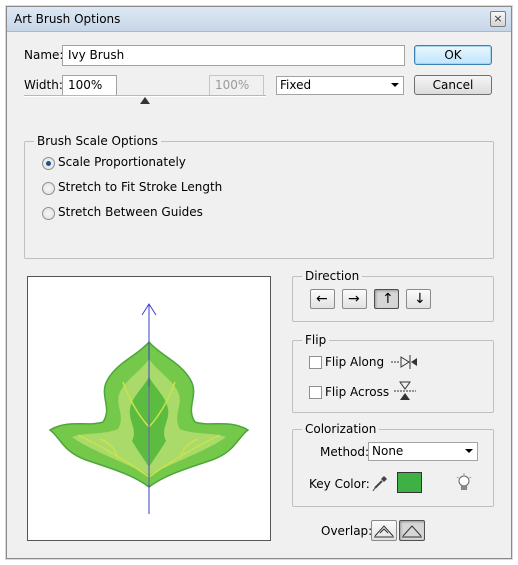  What do you see at coordinates (97, 141) in the screenshot?
I see `brush-scale-options-title: Brush Scale Options` at bounding box center [97, 141].